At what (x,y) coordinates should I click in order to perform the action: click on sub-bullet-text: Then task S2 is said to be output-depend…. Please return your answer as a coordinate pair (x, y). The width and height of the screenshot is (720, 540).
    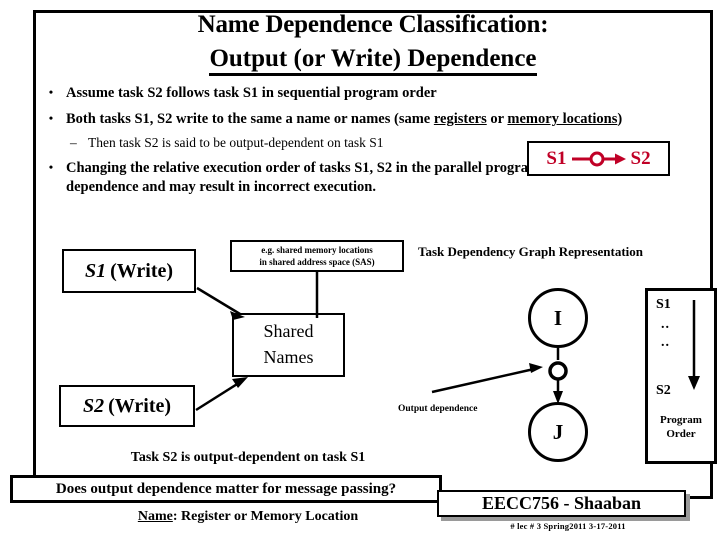
    Looking at the image, I should click on (236, 143).